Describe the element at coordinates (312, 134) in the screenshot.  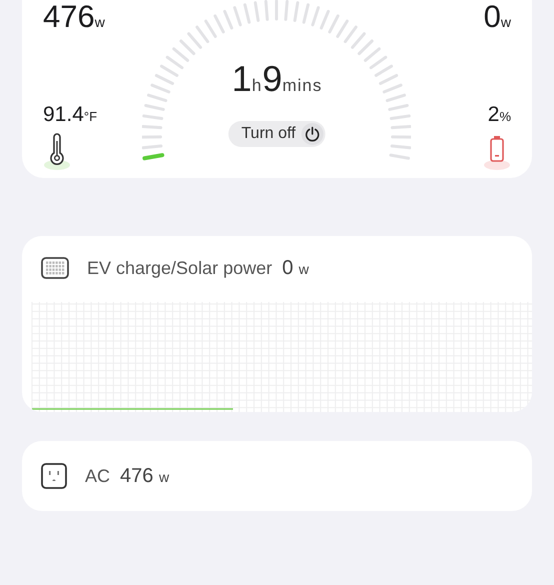
I see `power-icon` at that location.